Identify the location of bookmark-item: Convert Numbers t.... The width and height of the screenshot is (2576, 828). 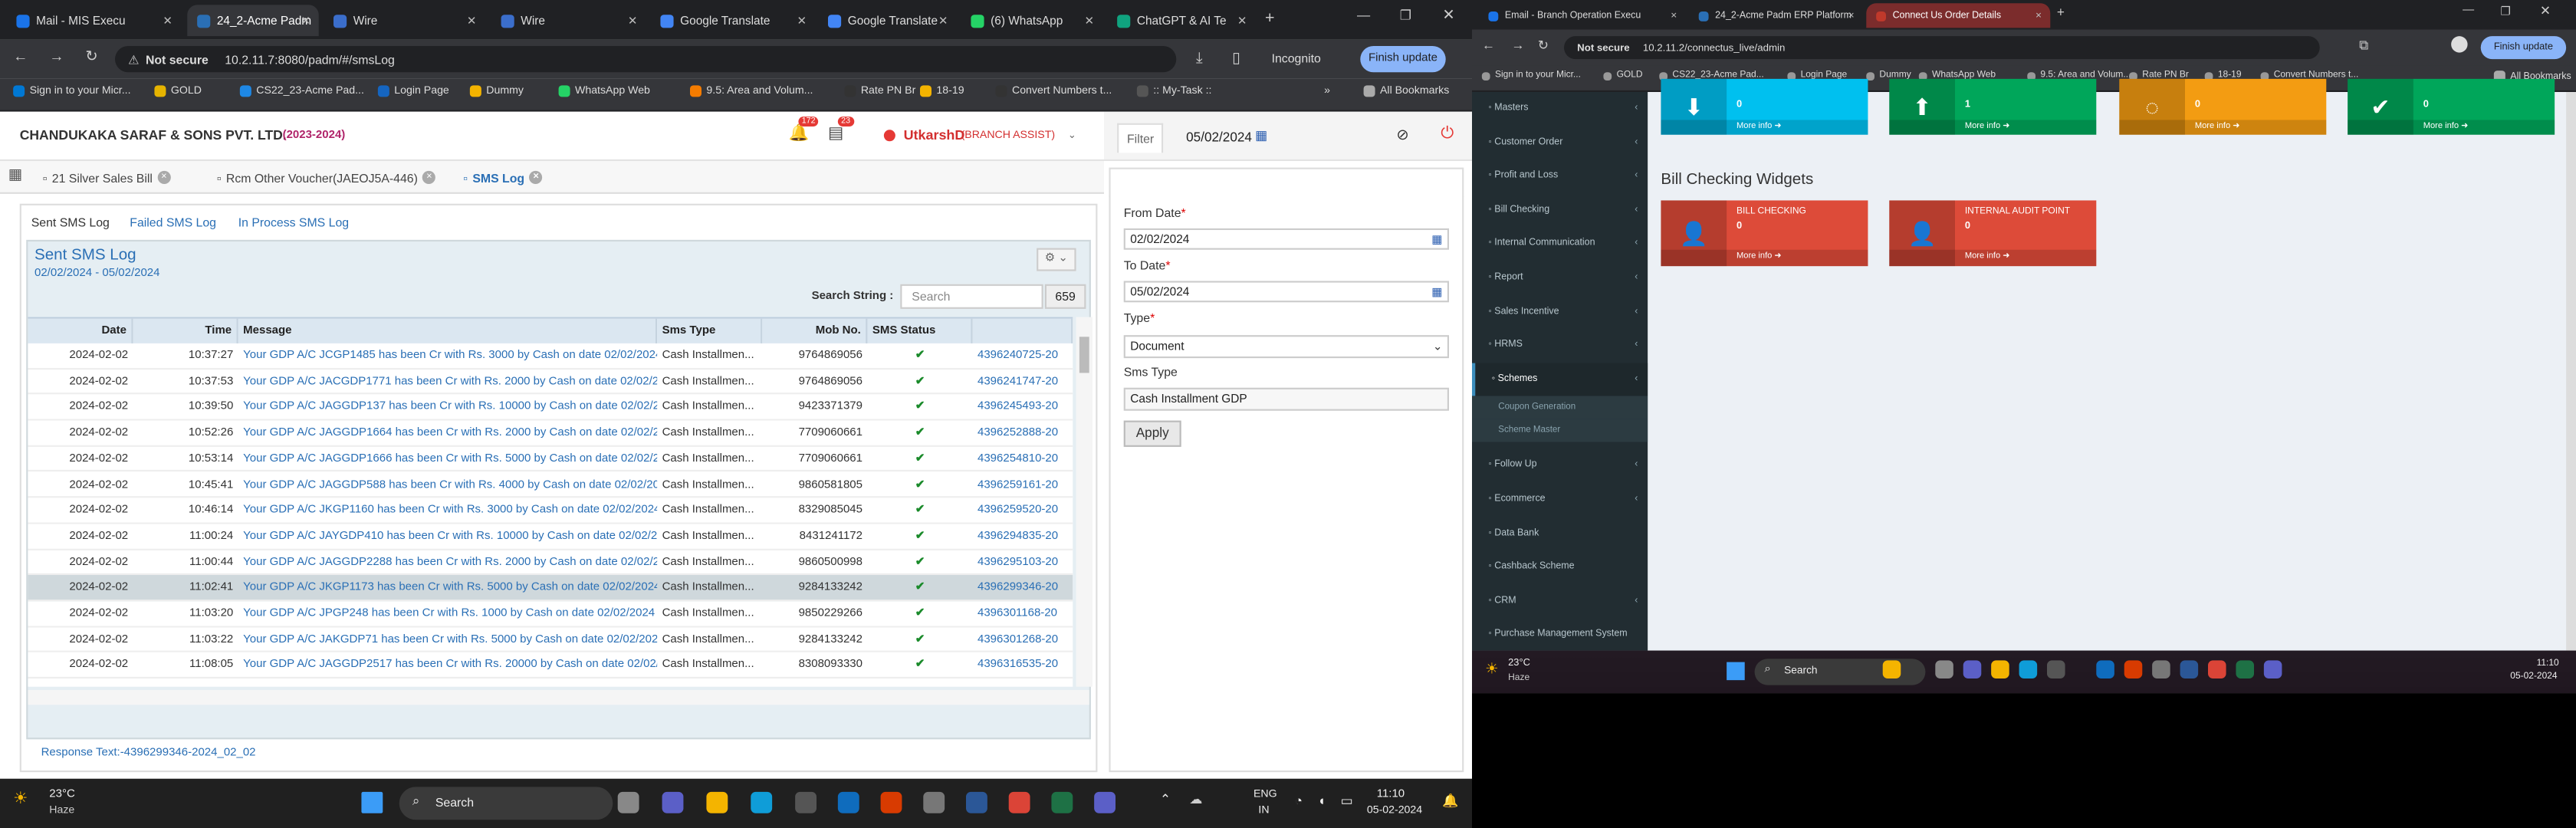
(1053, 91).